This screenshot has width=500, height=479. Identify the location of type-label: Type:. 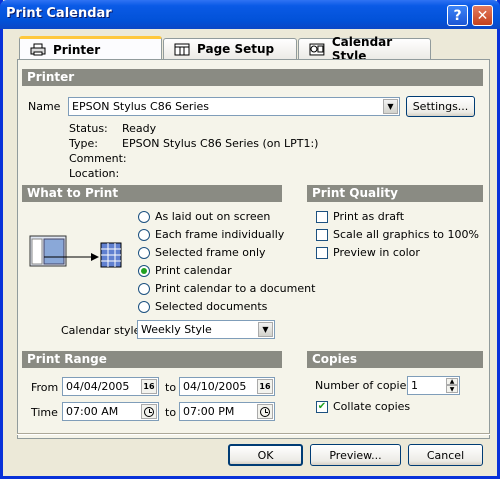
(83, 143).